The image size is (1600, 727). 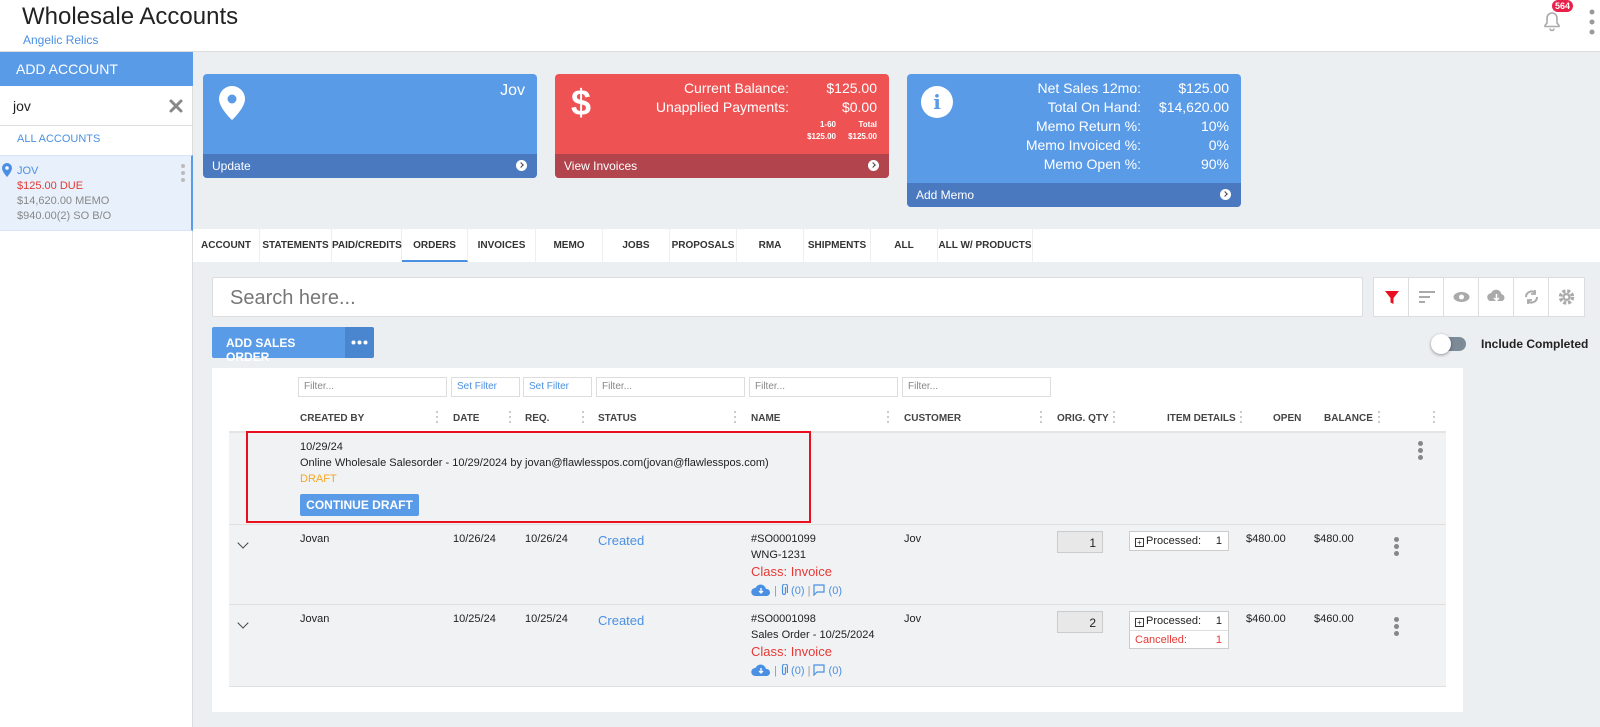 I want to click on column-header-name: NAME, so click(x=765, y=418).